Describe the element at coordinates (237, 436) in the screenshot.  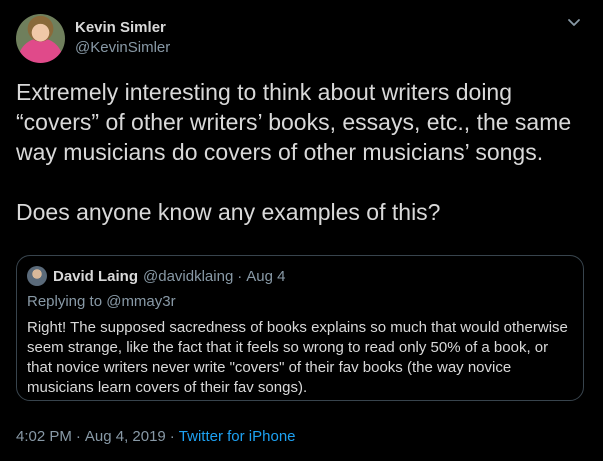
I see `tweet-source-link: Twitter for iPhone` at that location.